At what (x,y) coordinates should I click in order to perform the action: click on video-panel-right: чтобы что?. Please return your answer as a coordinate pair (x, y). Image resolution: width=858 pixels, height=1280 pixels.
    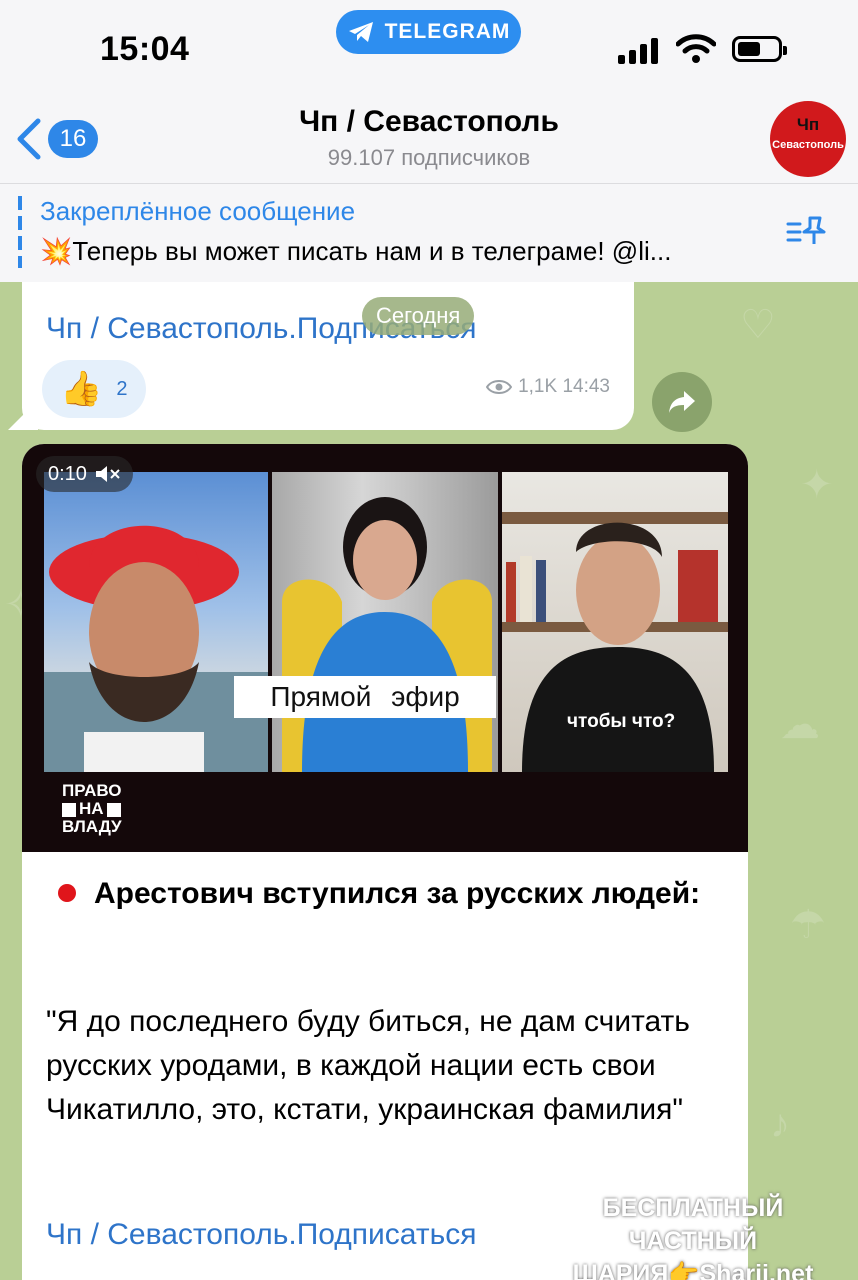
    Looking at the image, I should click on (615, 622).